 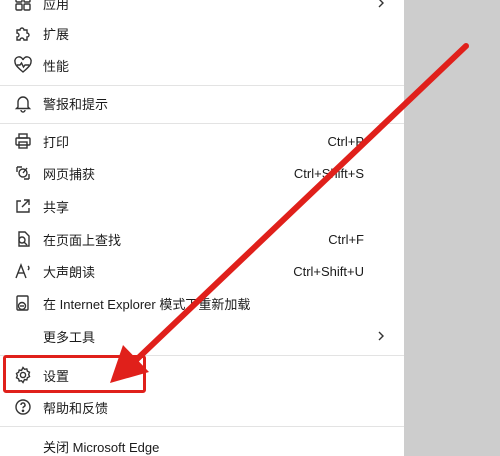 I want to click on printer-icon, so click(x=23, y=141).